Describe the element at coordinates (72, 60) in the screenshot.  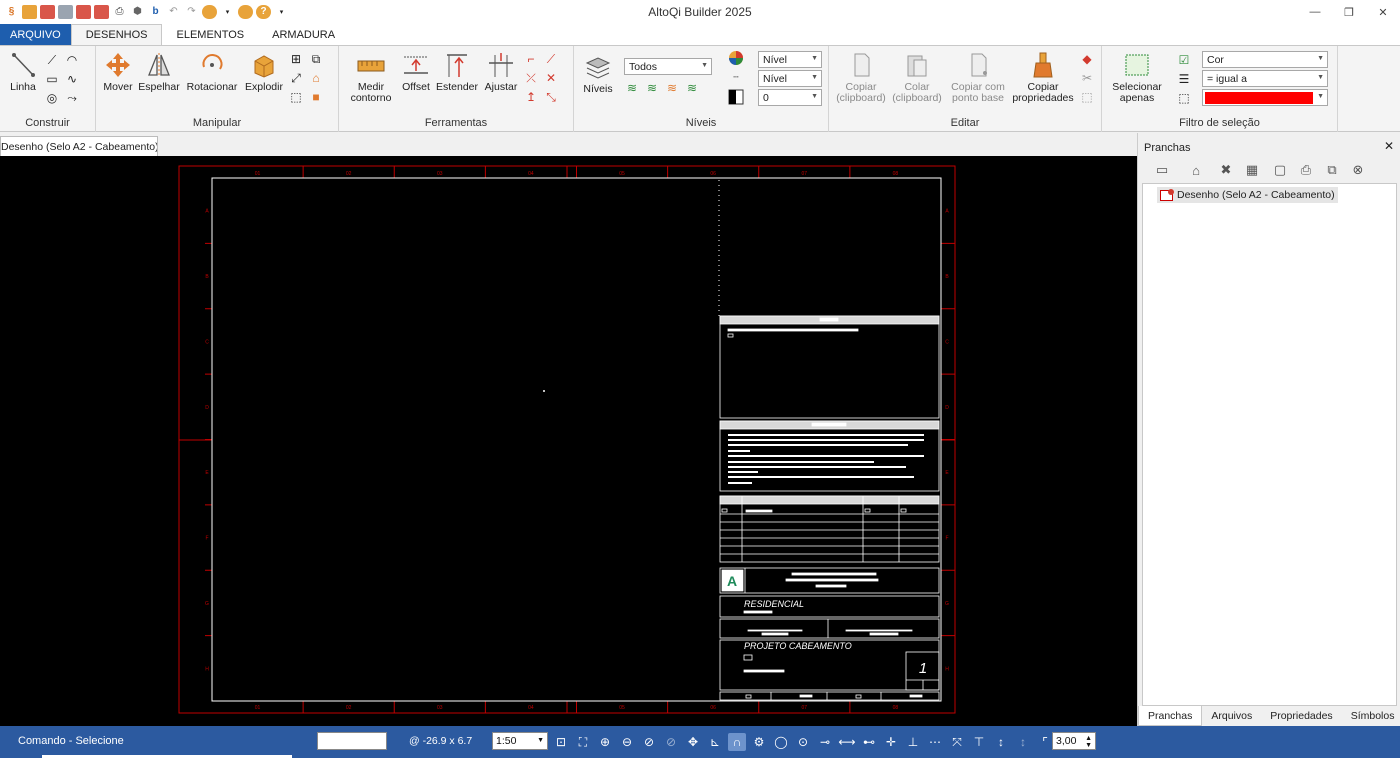
I see `arc-icon: ◠` at that location.